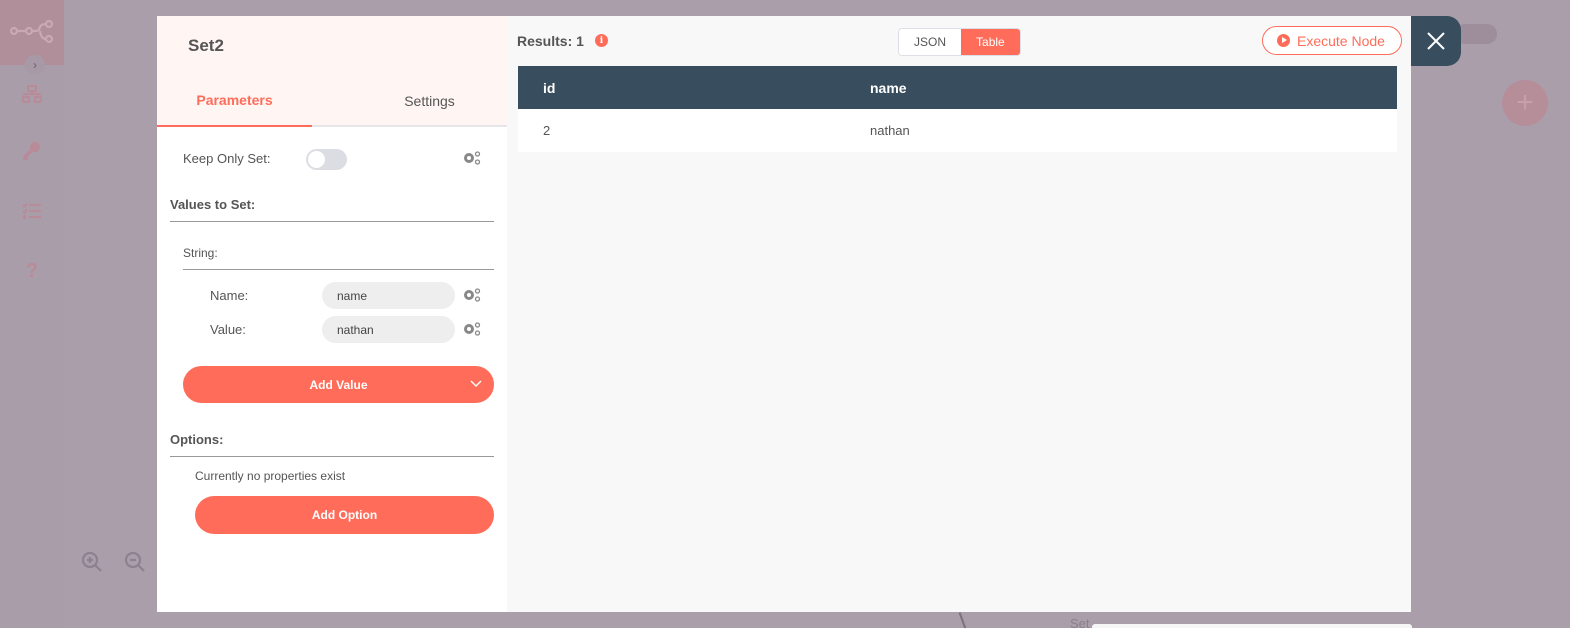 The height and width of the screenshot is (628, 1570). Describe the element at coordinates (1341, 40) in the screenshot. I see `execute-node-label: Execute Node` at that location.